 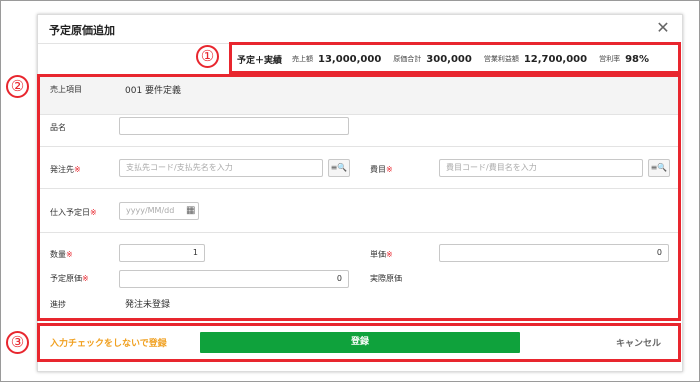 What do you see at coordinates (82, 30) in the screenshot?
I see `dialog-title: 予定原価追加` at bounding box center [82, 30].